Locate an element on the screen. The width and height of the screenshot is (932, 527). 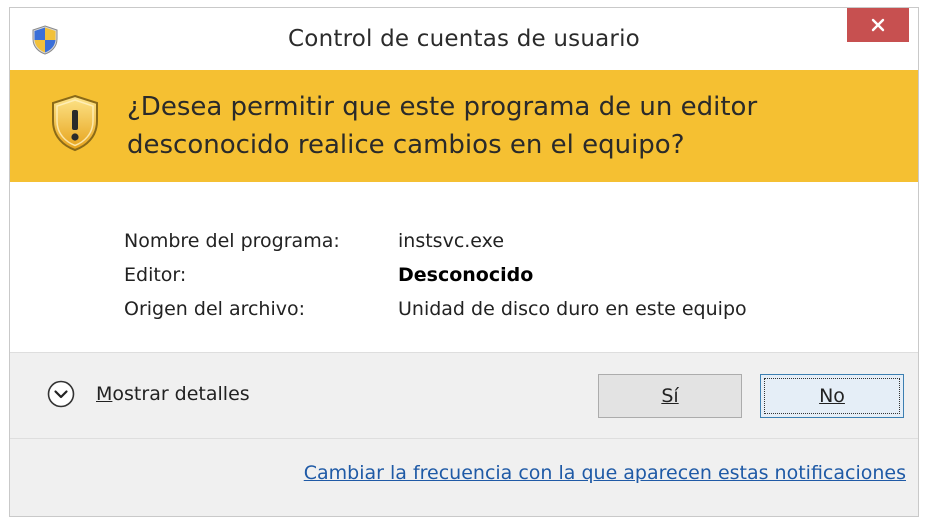
yes-button-label: Sí is located at coordinates (670, 396).